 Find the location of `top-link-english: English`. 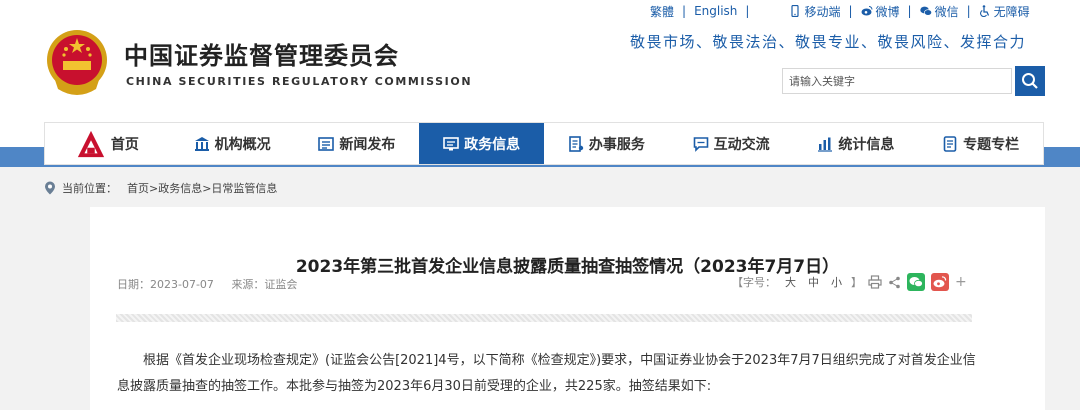

top-link-english: English is located at coordinates (715, 11).